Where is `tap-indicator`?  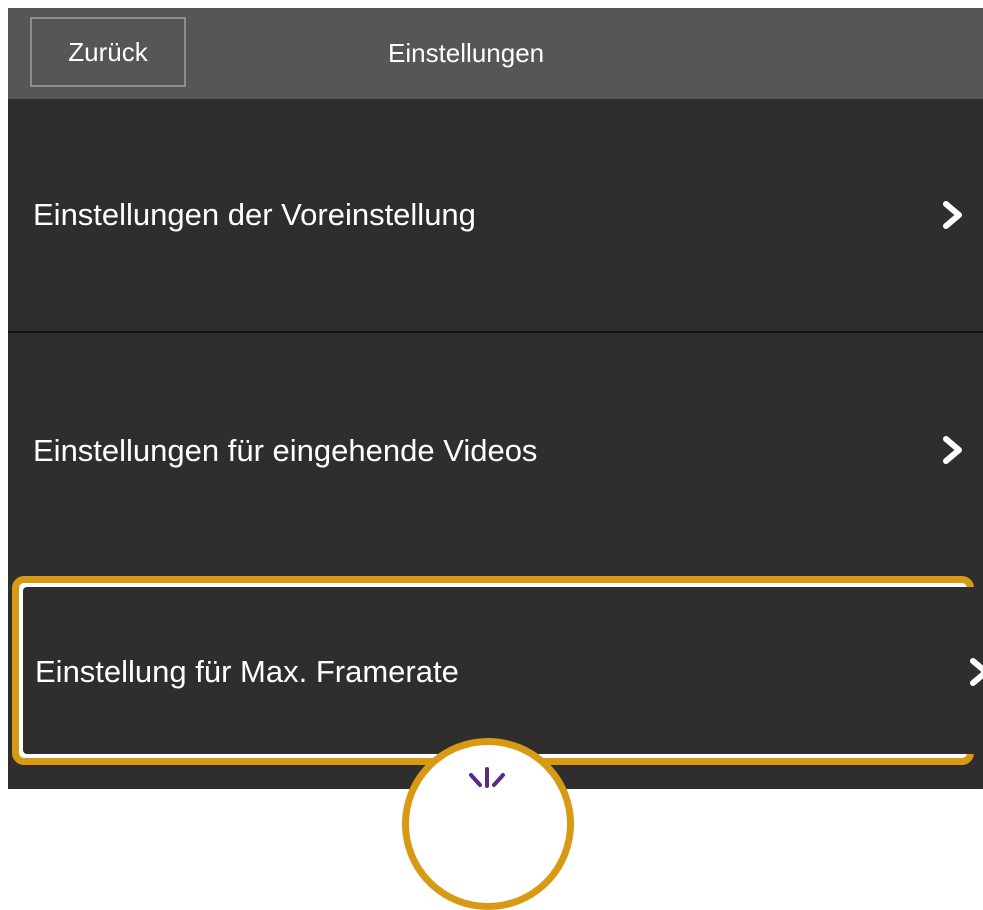
tap-indicator is located at coordinates (488, 824).